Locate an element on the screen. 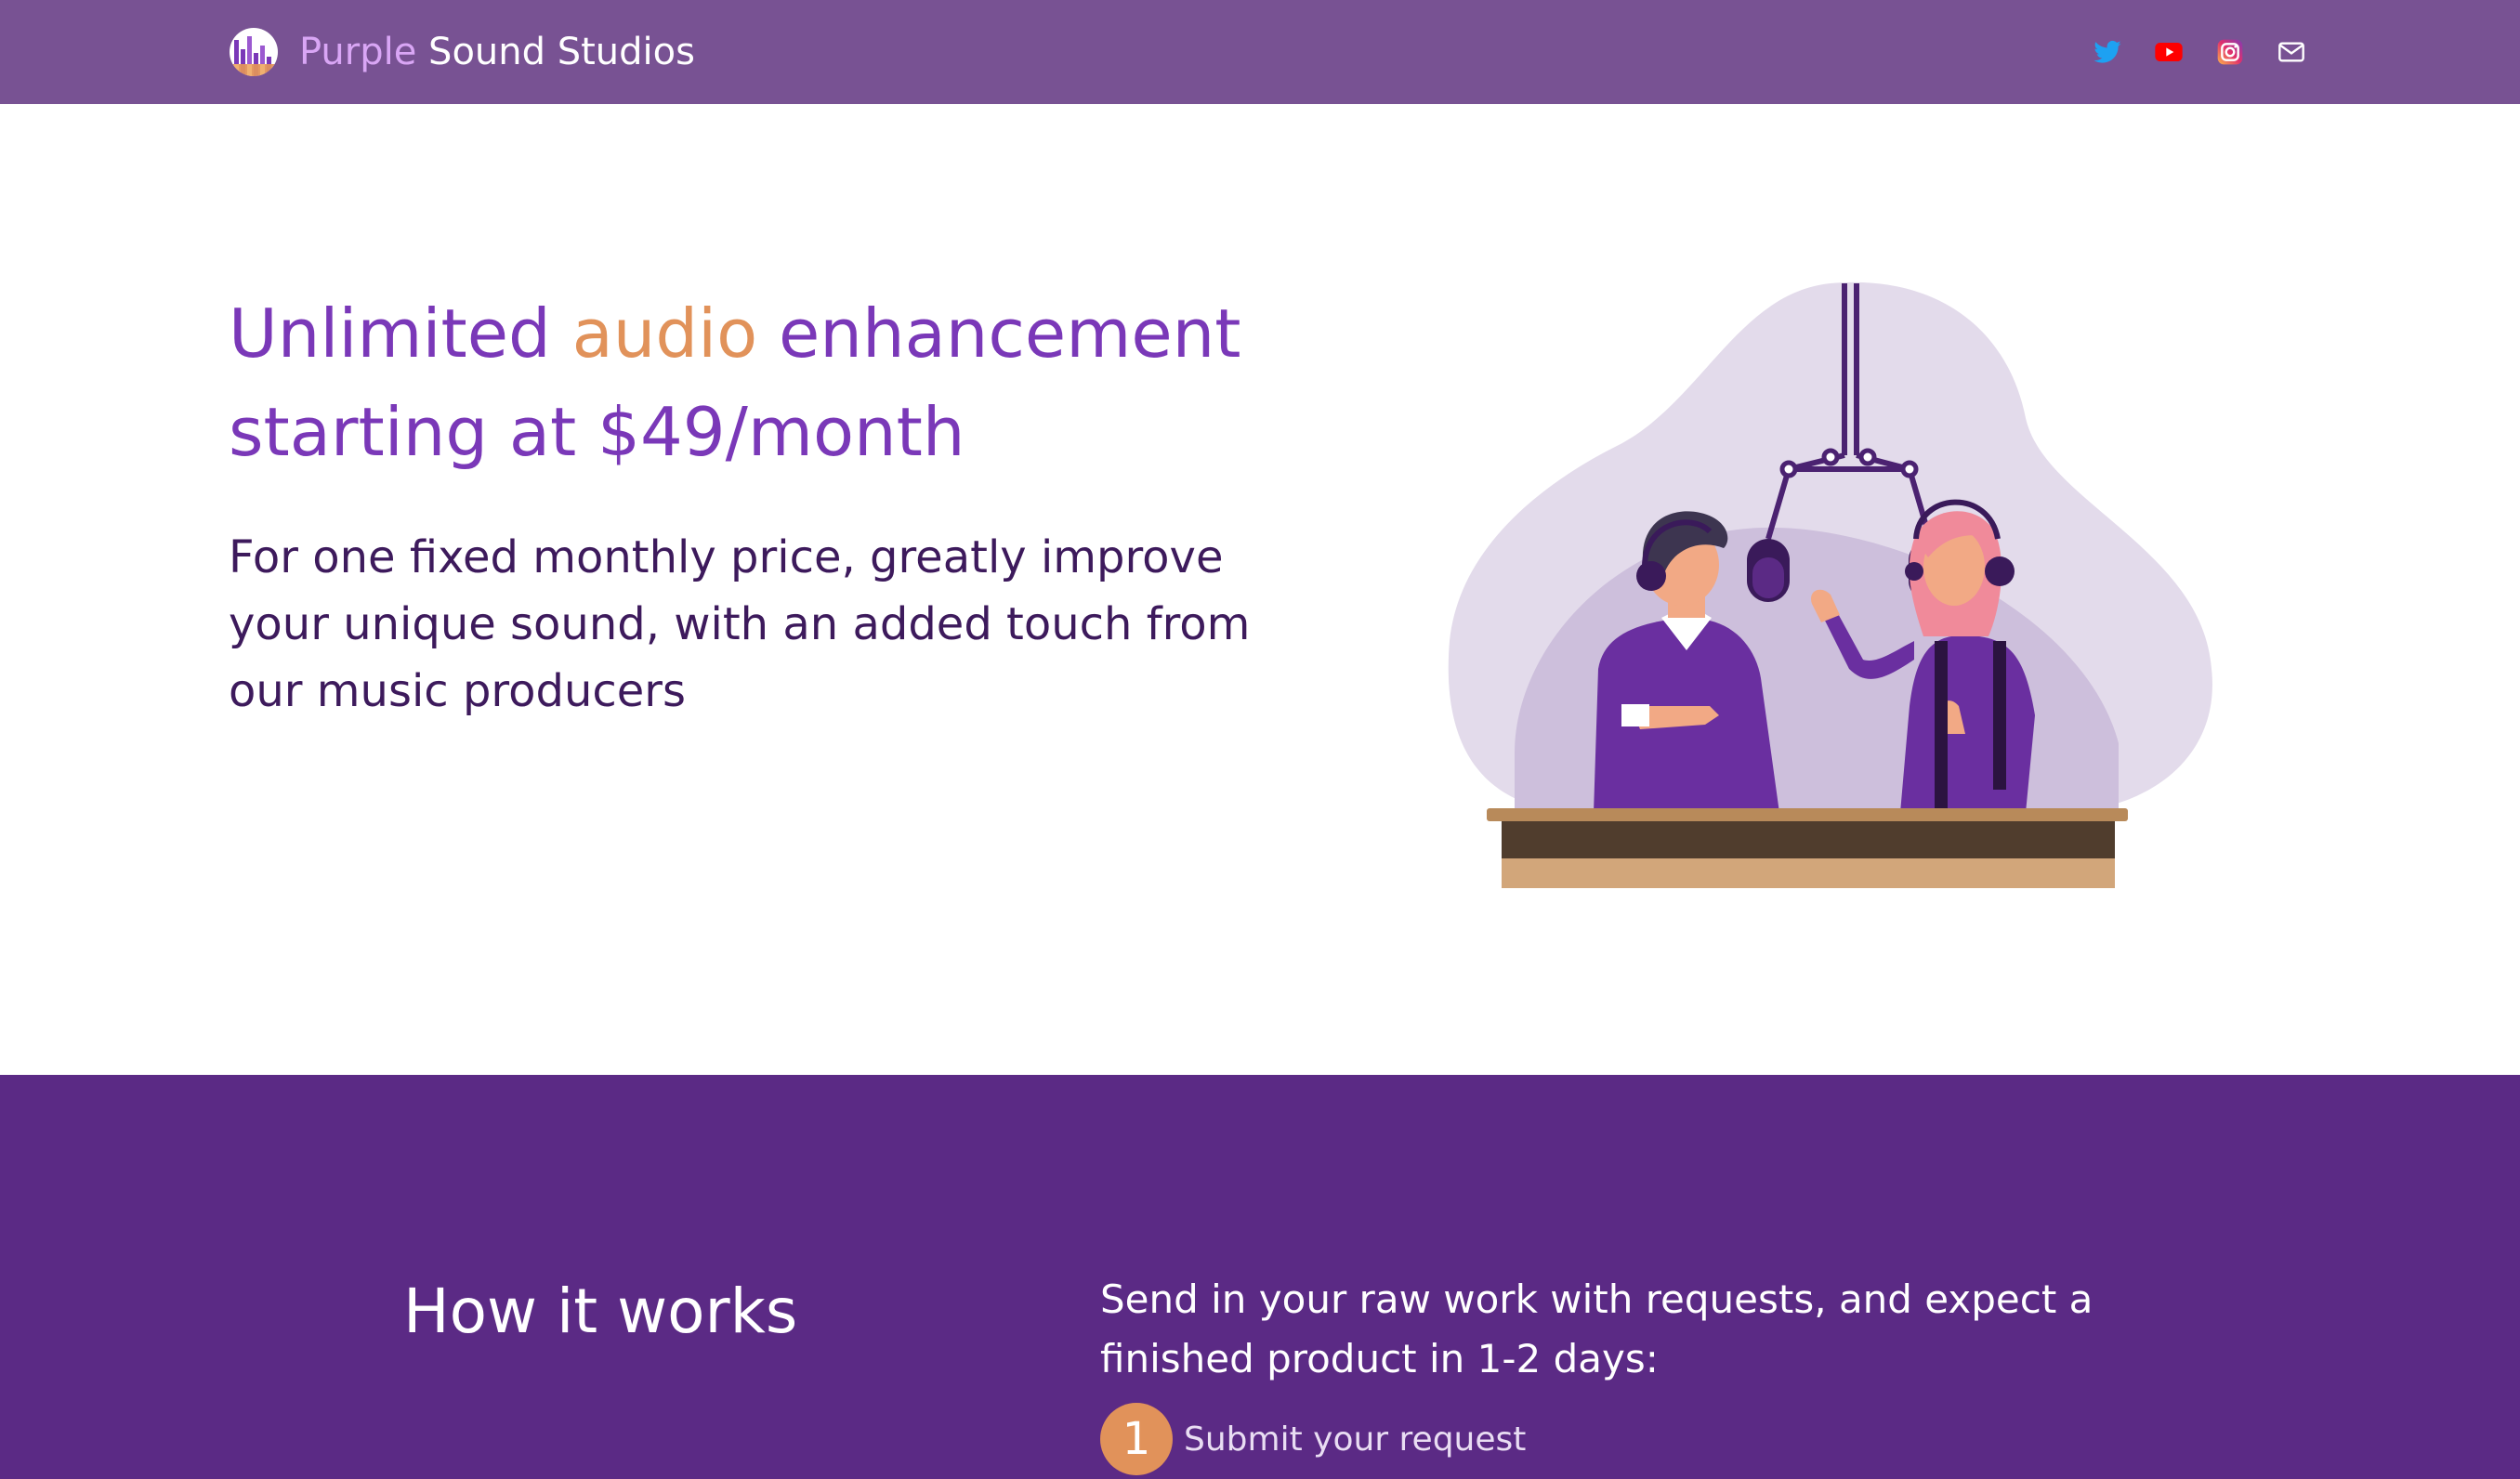 The width and height of the screenshot is (2520, 1479). desk is located at coordinates (1807, 848).